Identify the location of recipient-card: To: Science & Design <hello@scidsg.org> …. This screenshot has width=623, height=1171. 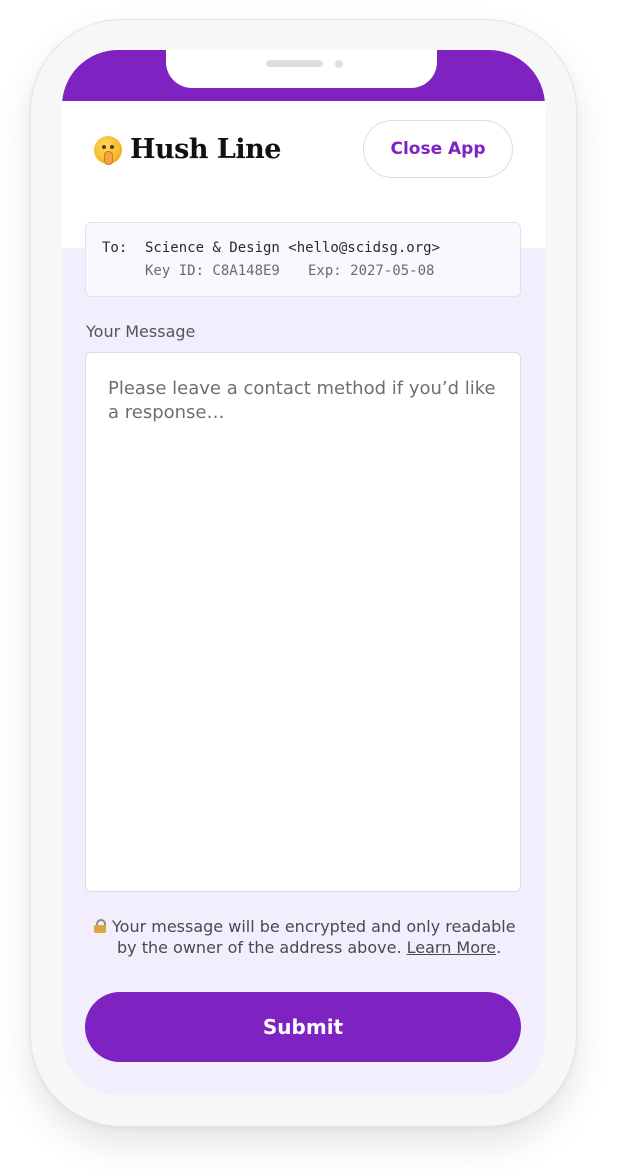
(303, 259).